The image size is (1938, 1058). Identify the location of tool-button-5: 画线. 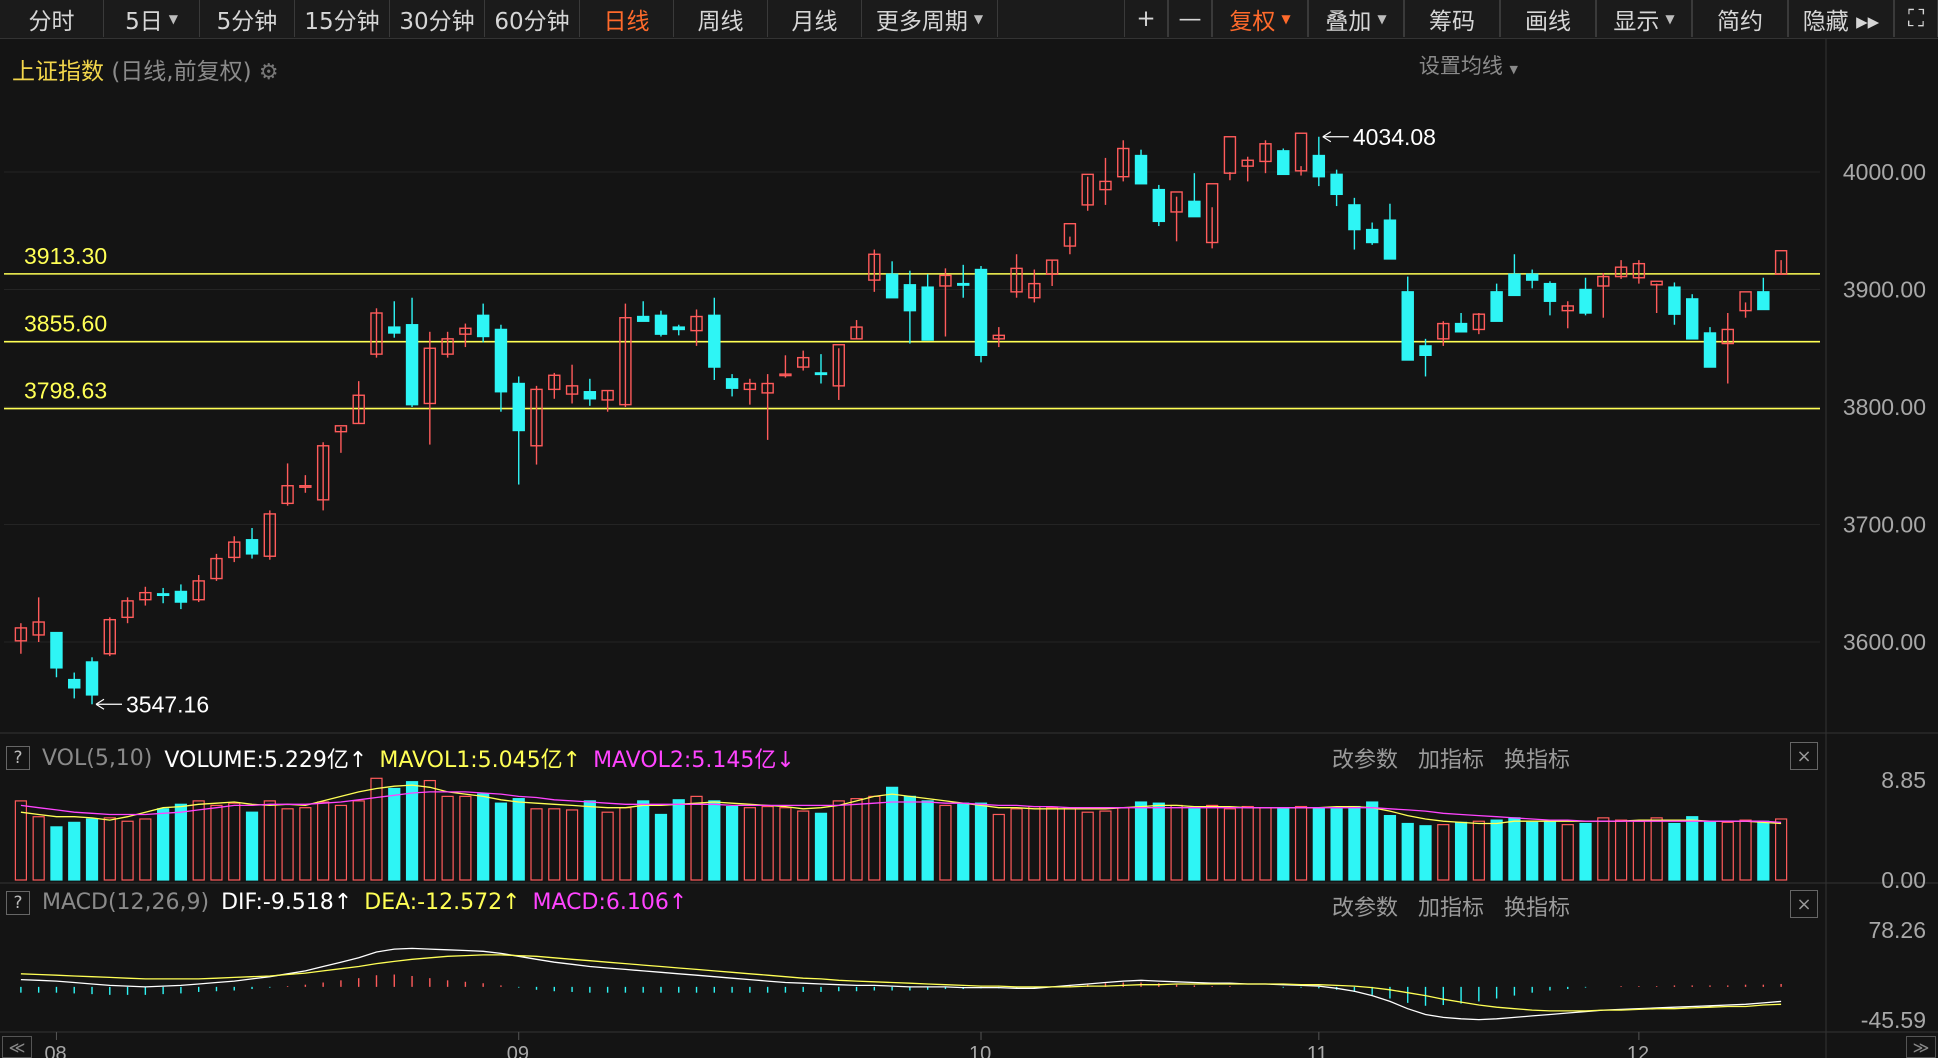
(1548, 18).